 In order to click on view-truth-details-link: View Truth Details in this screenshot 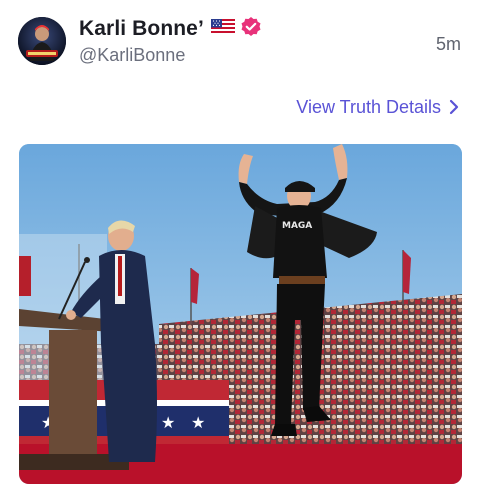, I will do `click(377, 107)`.